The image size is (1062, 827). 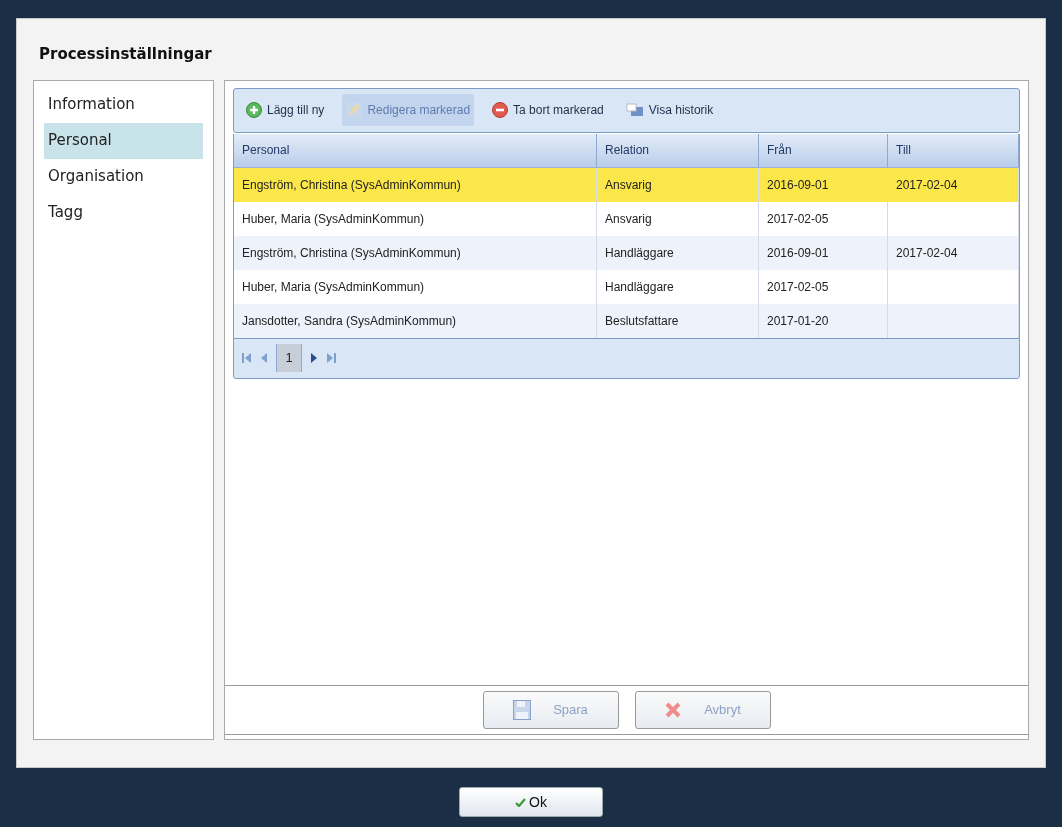 I want to click on column-header: Relation, so click(x=678, y=150).